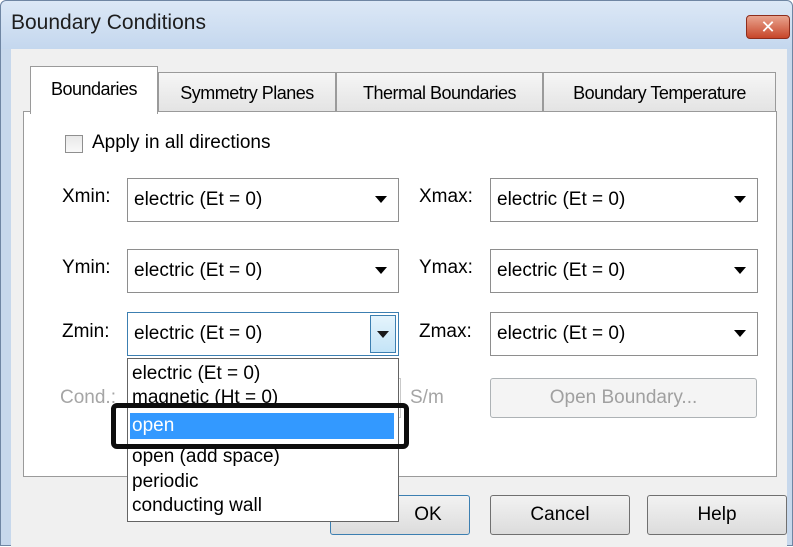  What do you see at coordinates (86, 331) in the screenshot?
I see `zmin-label: Zmin:` at bounding box center [86, 331].